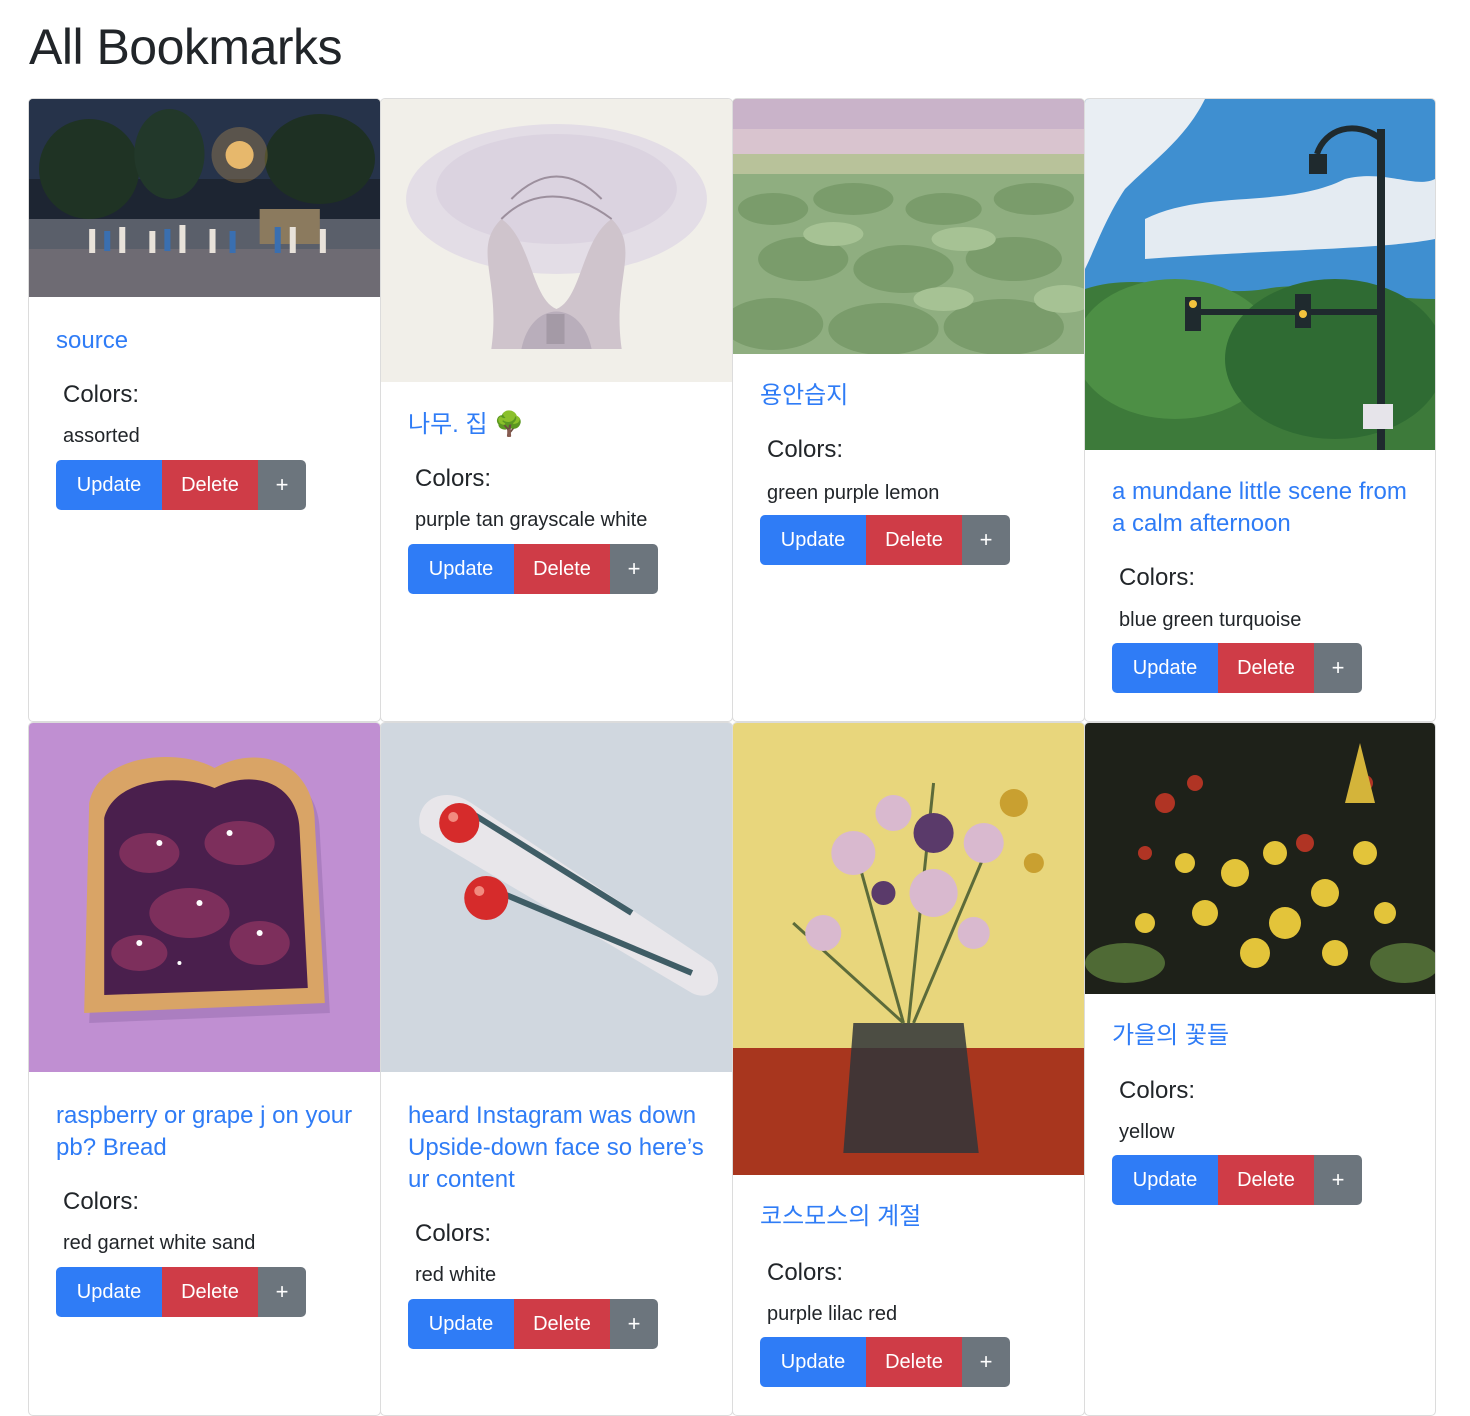 This screenshot has height=1416, width=1470. What do you see at coordinates (912, 396) in the screenshot?
I see `bookmark-title-link: 용안습지` at bounding box center [912, 396].